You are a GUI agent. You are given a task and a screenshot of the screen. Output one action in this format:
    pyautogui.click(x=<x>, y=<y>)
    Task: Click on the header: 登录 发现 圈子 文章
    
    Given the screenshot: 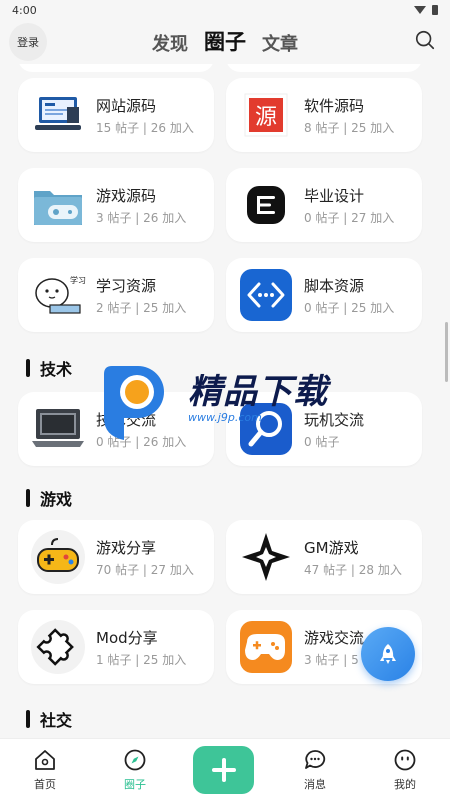 What is the action you would take?
    pyautogui.click(x=225, y=42)
    